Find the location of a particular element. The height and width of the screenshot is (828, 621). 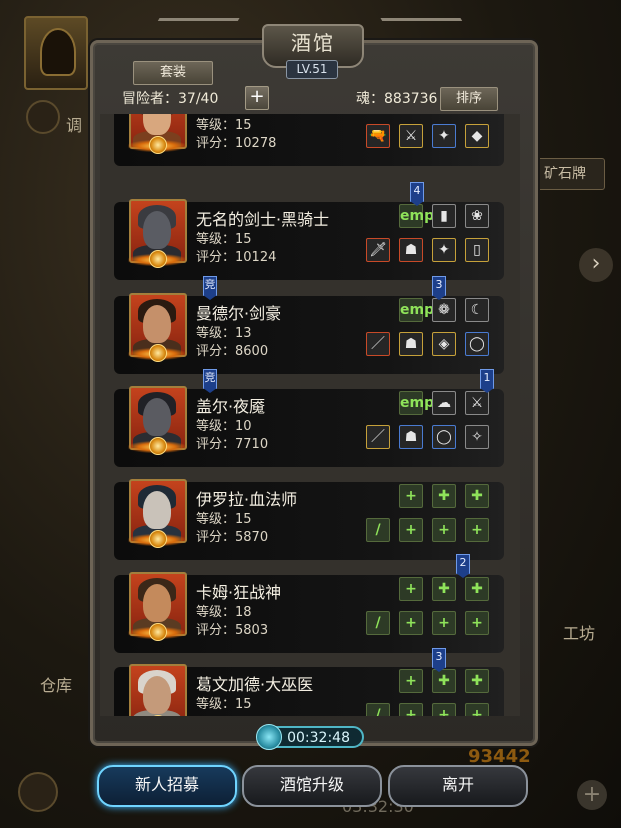

equip-slot-bottom: 🔫 is located at coordinates (378, 136).